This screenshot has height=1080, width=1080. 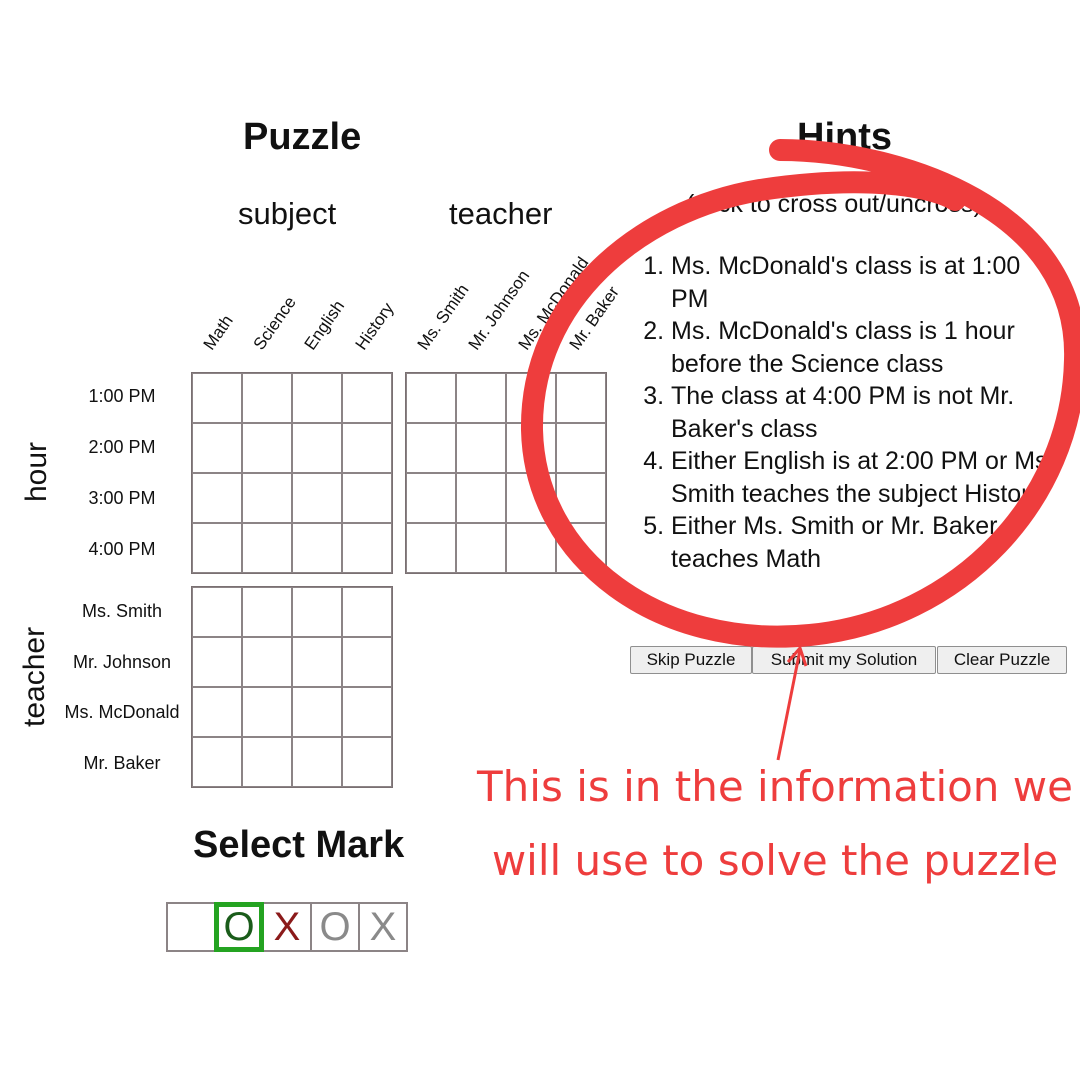 What do you see at coordinates (691, 660) in the screenshot?
I see `skip-puzzle-button: Skip Puzzle` at bounding box center [691, 660].